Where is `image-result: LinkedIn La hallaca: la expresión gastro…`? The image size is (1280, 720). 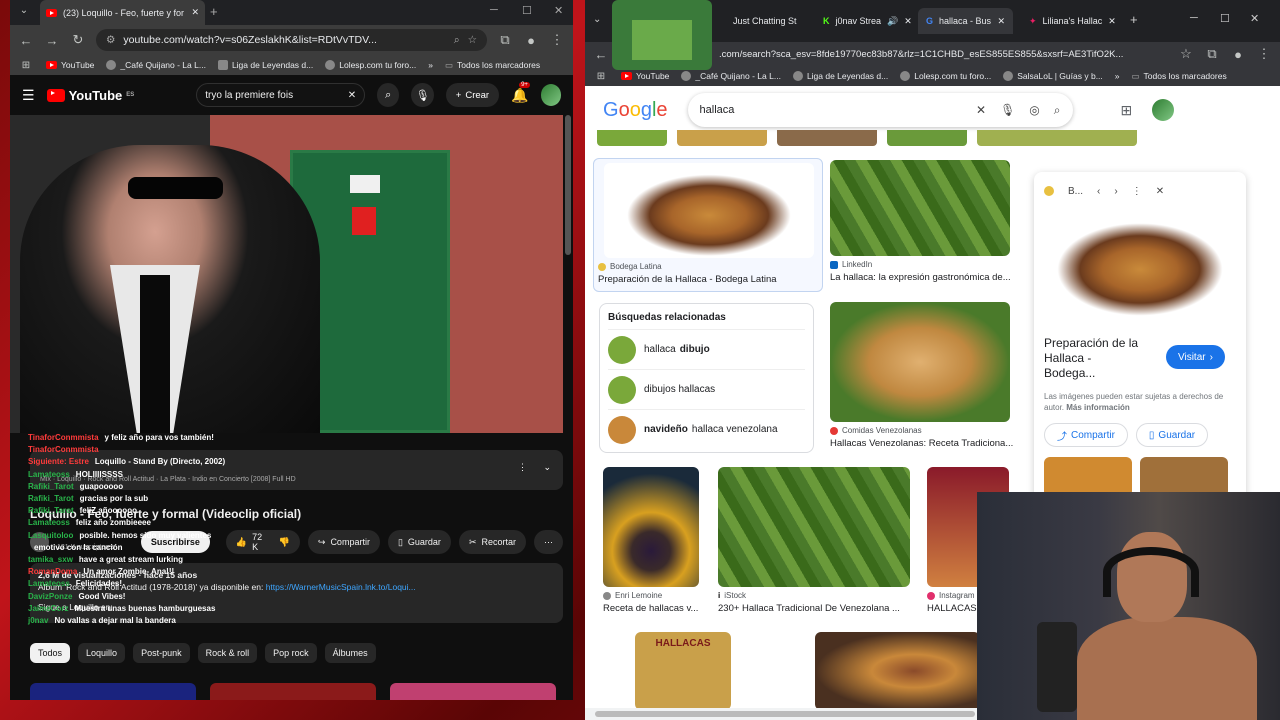
image-result: LinkedIn La hallaca: la expresión gastro… is located at coordinates (922, 221).